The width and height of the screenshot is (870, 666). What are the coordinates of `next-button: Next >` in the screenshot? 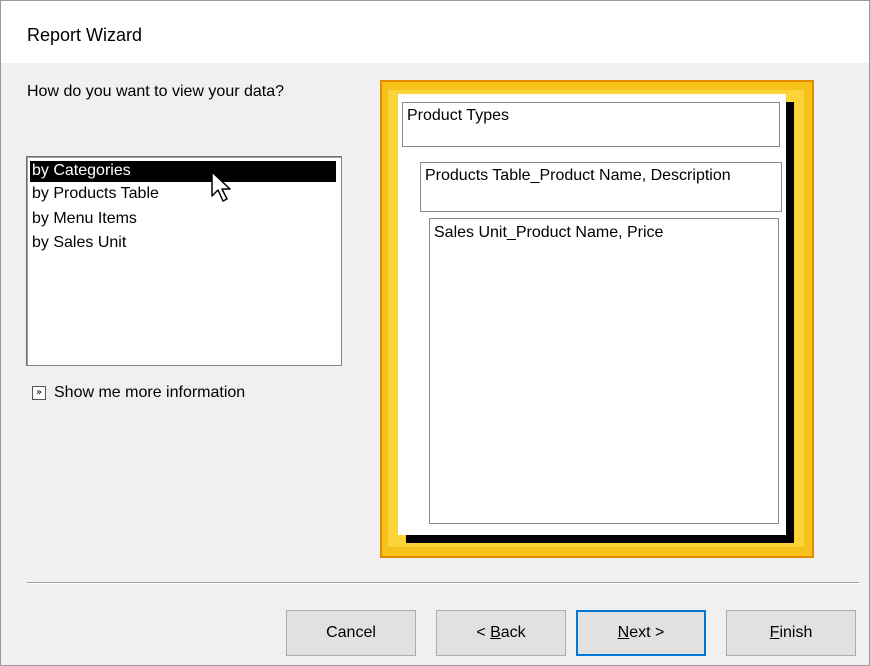 It's located at (641, 633).